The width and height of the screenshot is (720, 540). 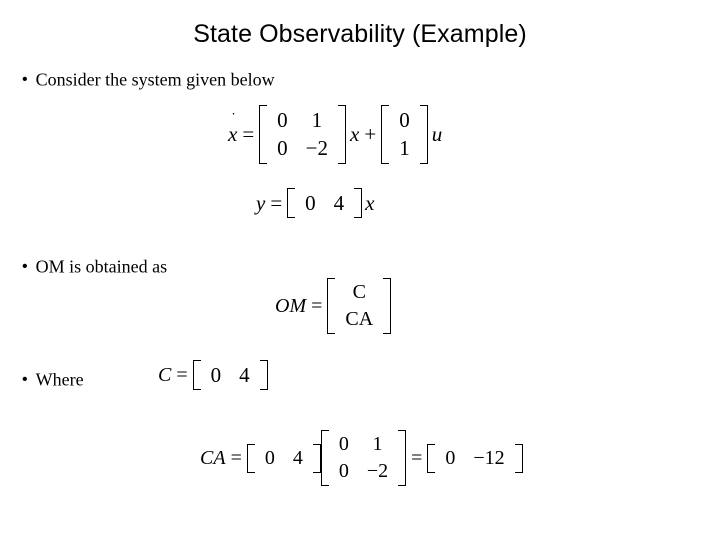 I want to click on x-dot-symbol: ˙ x, so click(x=232, y=129).